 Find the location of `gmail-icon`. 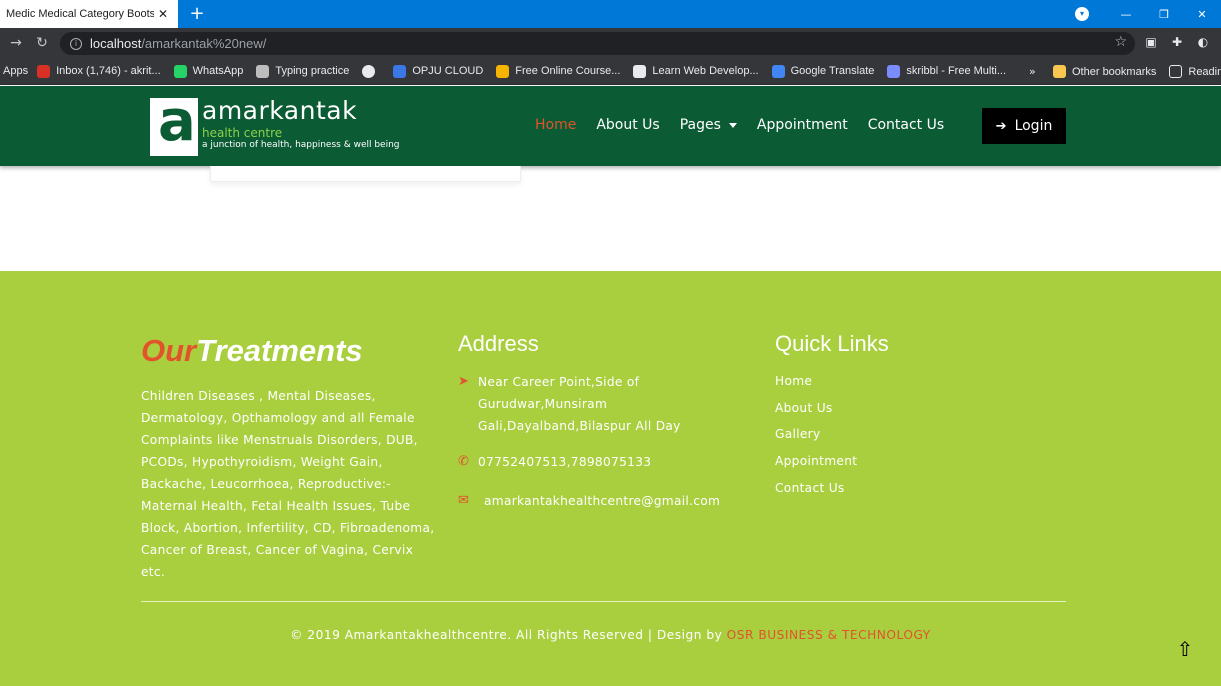

gmail-icon is located at coordinates (44, 71).